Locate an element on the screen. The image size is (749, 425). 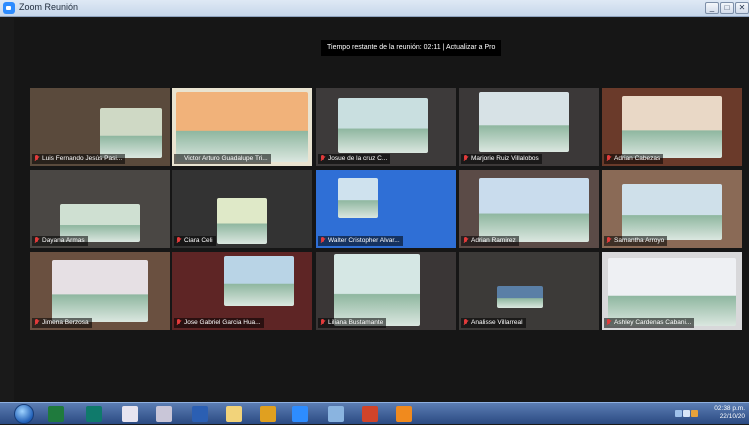
powerpoint-icon is located at coordinates (370, 414).